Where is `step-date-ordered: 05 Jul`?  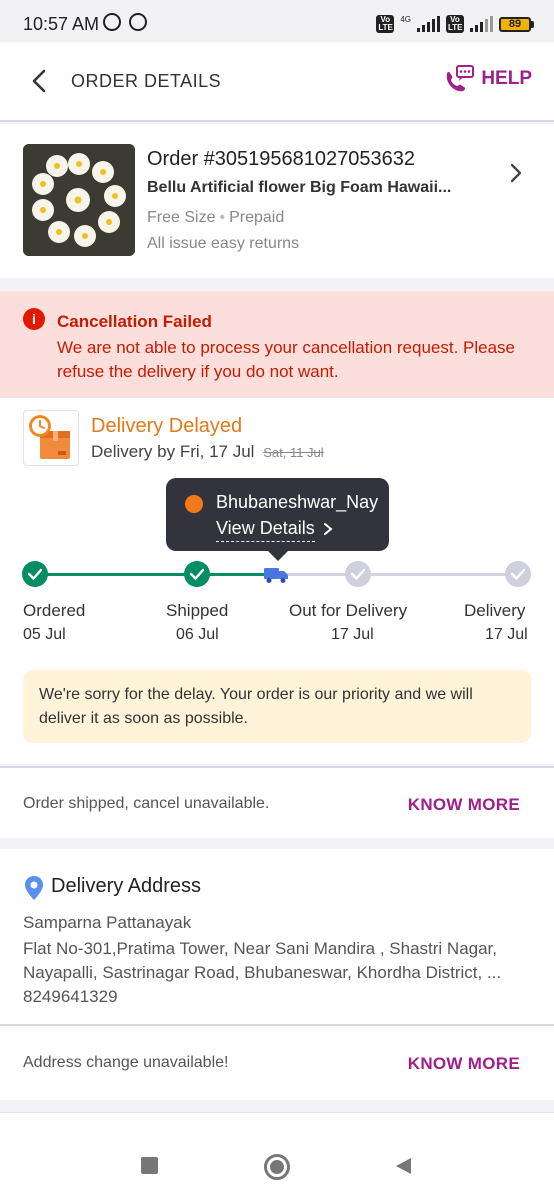
step-date-ordered: 05 Jul is located at coordinates (44, 634).